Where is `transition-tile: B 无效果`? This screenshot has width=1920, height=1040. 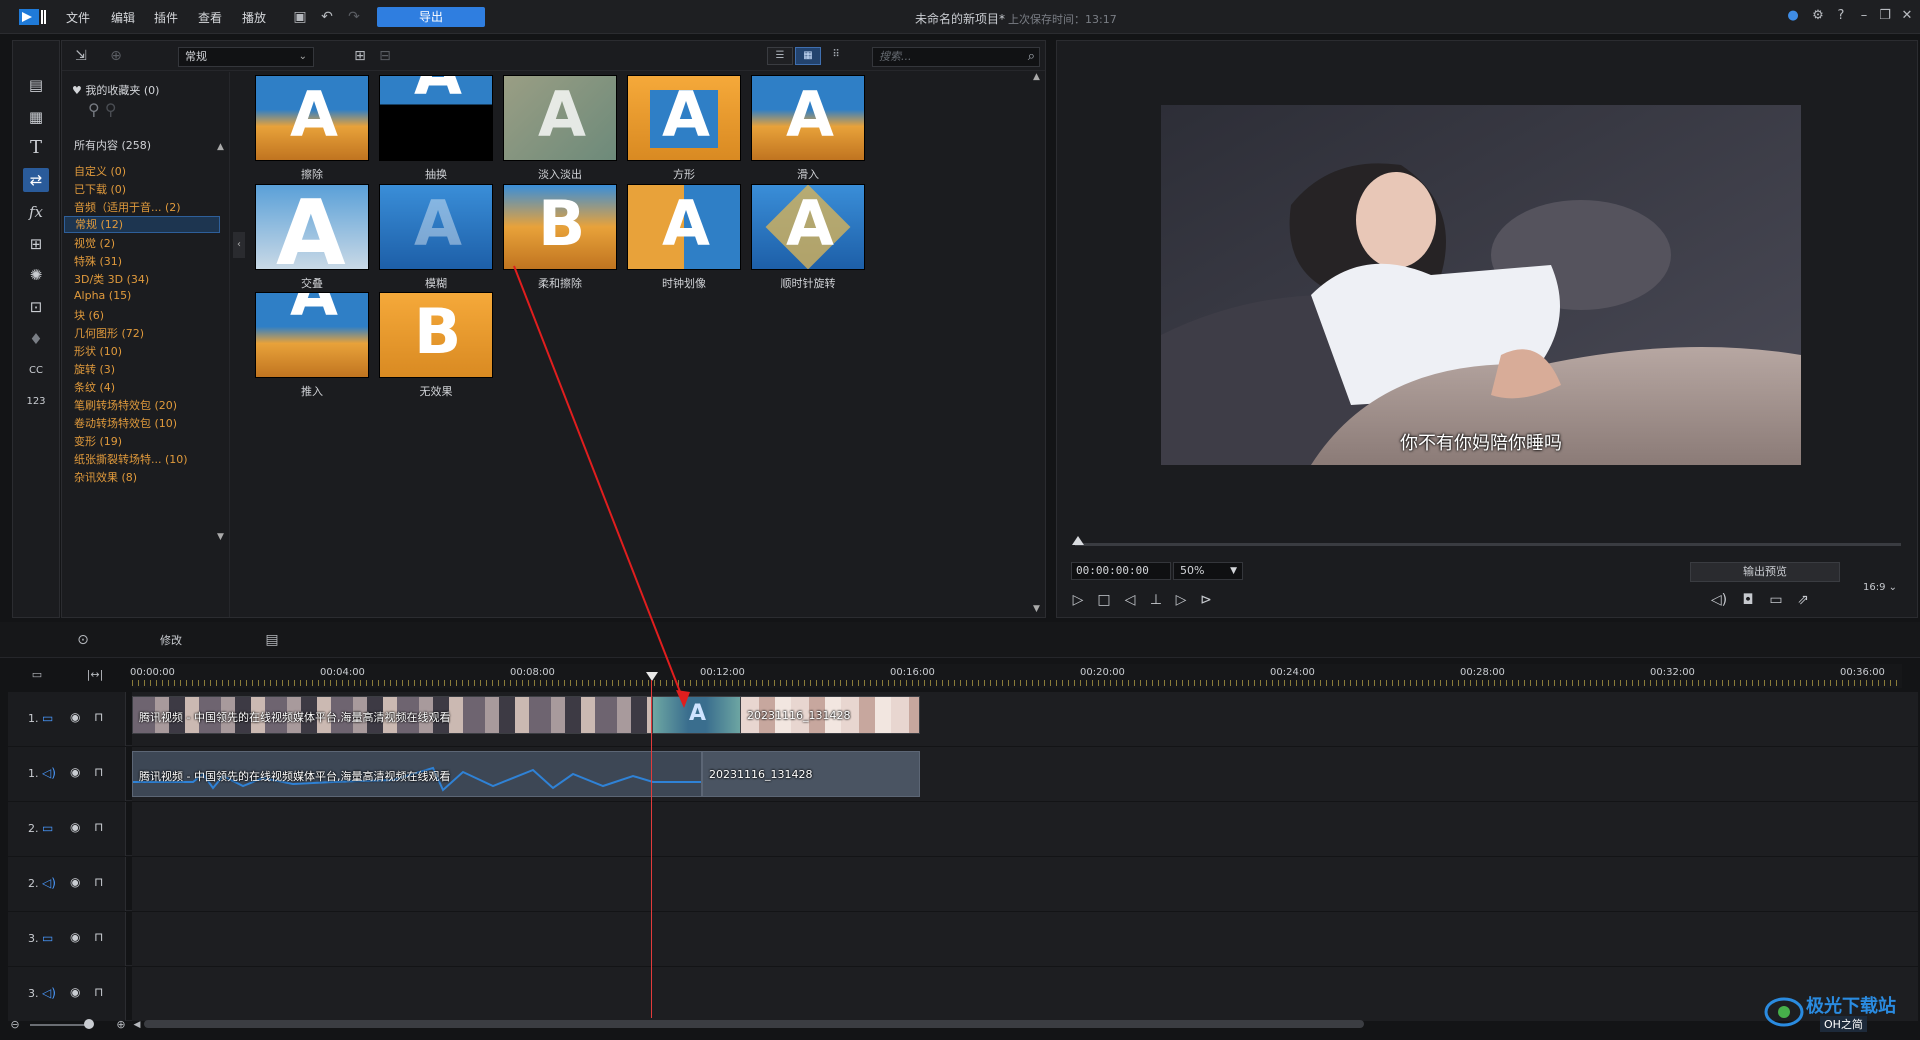
transition-tile: B 无效果 is located at coordinates (436, 345).